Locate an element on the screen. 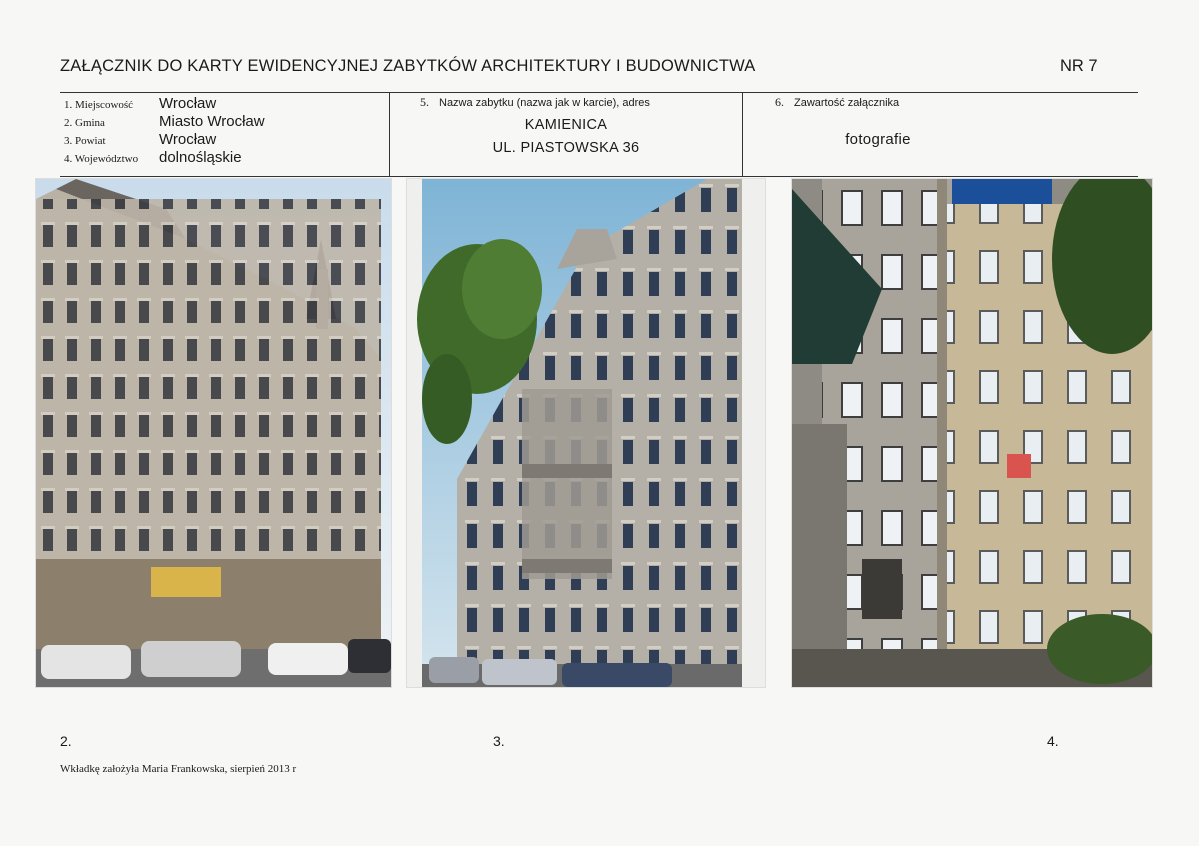  photo-caption-3: 4. is located at coordinates (1053, 741).